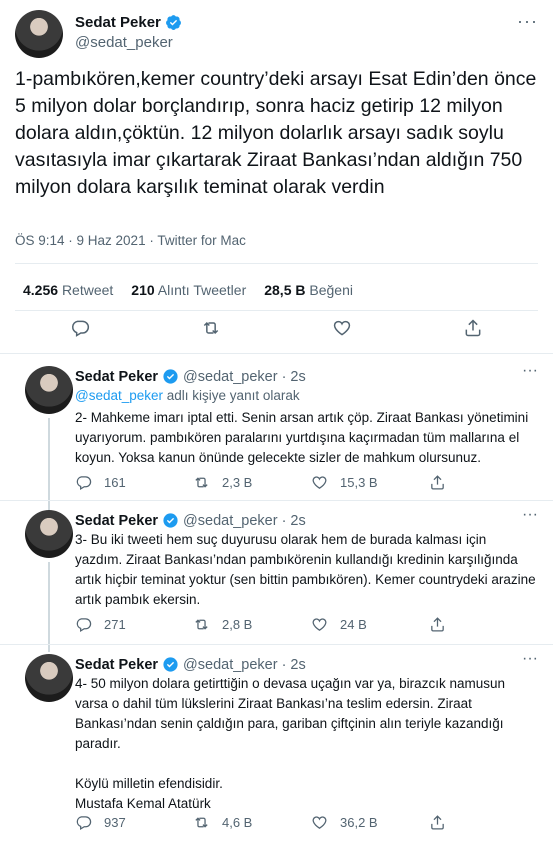 The height and width of the screenshot is (853, 553). I want to click on reply-to-link: @sedat_peker, so click(119, 395).